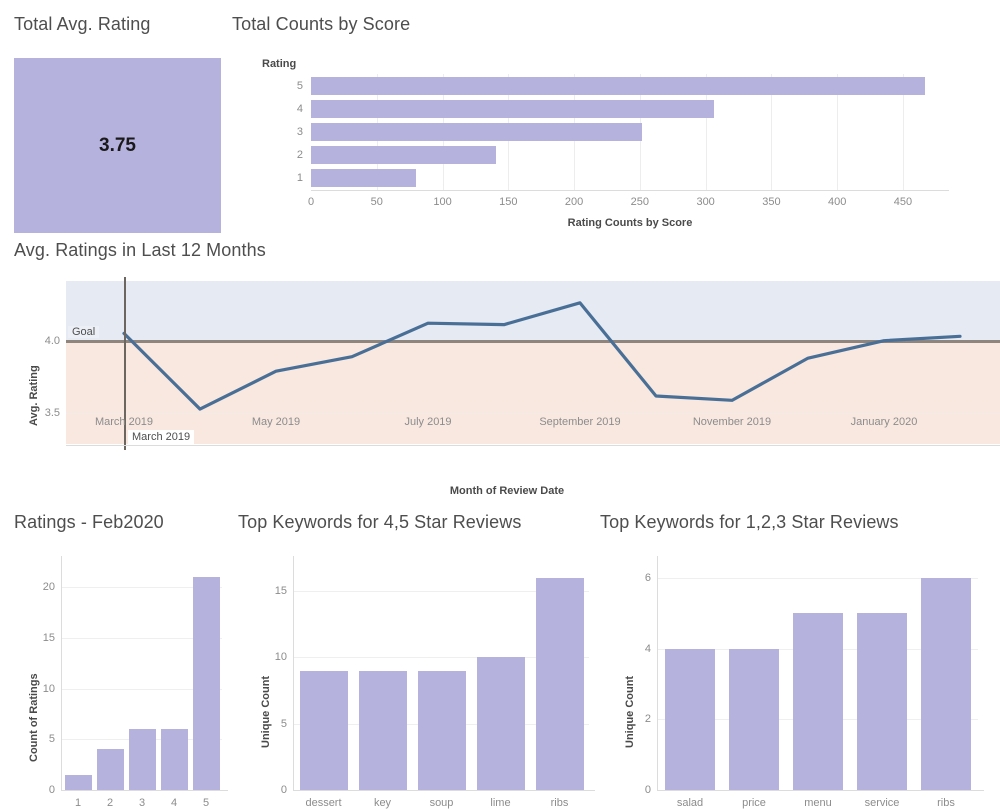 Image resolution: width=1000 pixels, height=809 pixels. What do you see at coordinates (574, 202) in the screenshot?
I see `counts-x-tick: 200` at bounding box center [574, 202].